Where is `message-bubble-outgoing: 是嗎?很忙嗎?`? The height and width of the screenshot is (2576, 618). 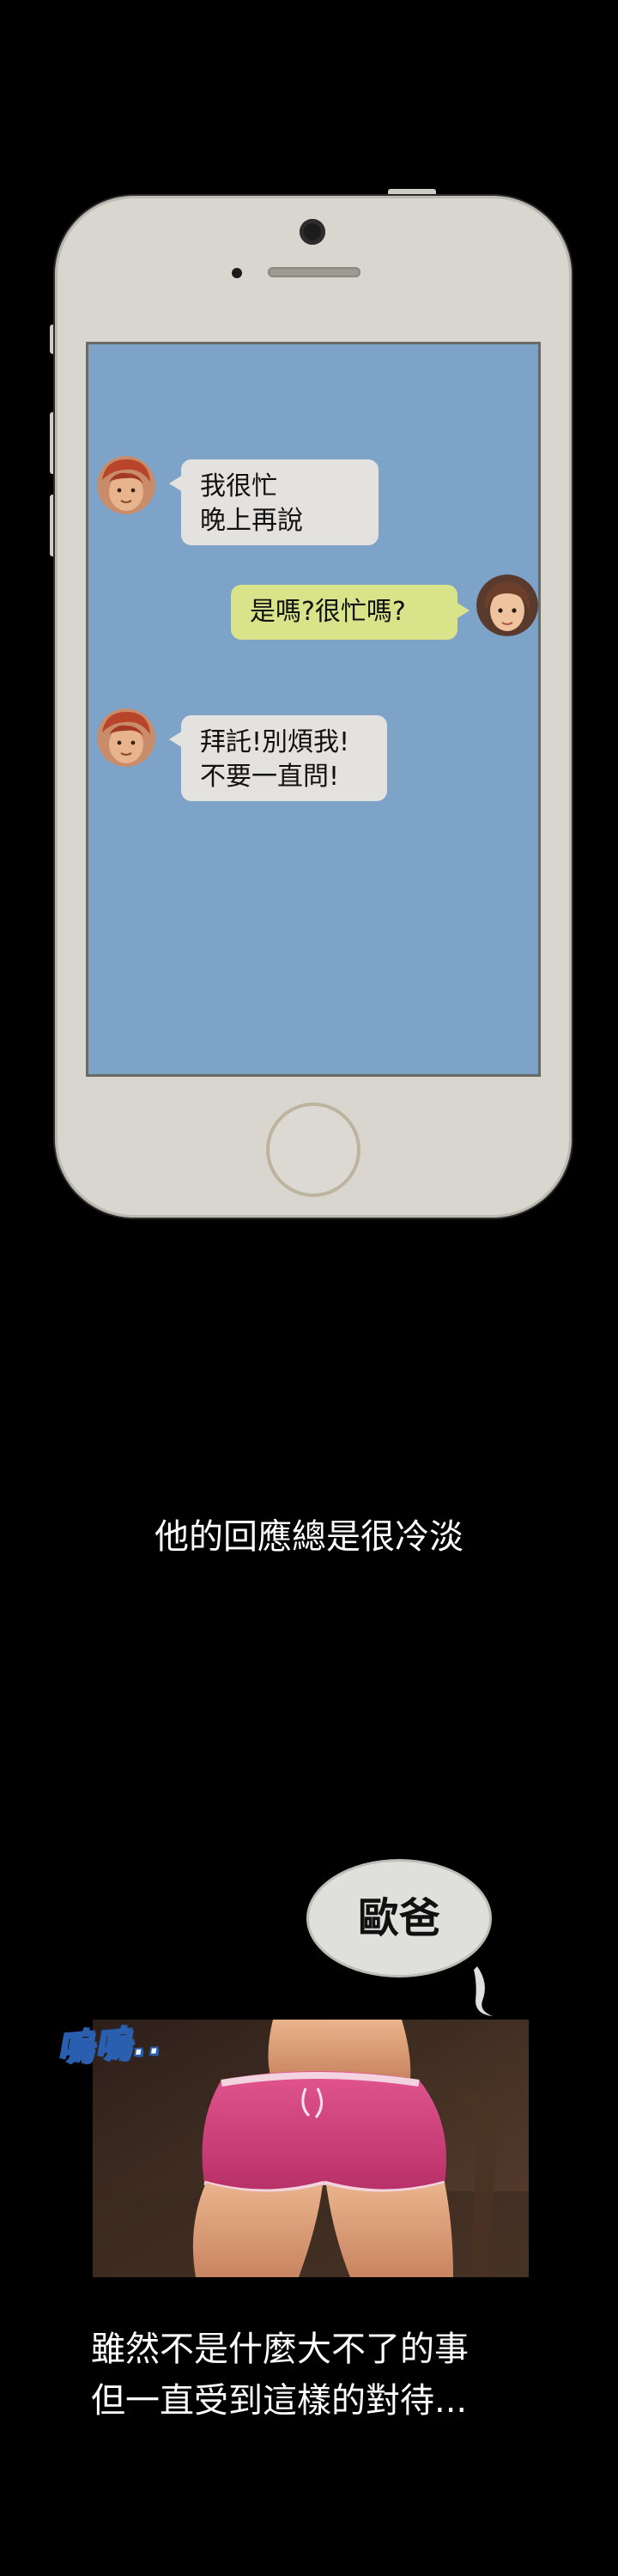
message-bubble-outgoing: 是嗎?很忙嗎? is located at coordinates (350, 612).